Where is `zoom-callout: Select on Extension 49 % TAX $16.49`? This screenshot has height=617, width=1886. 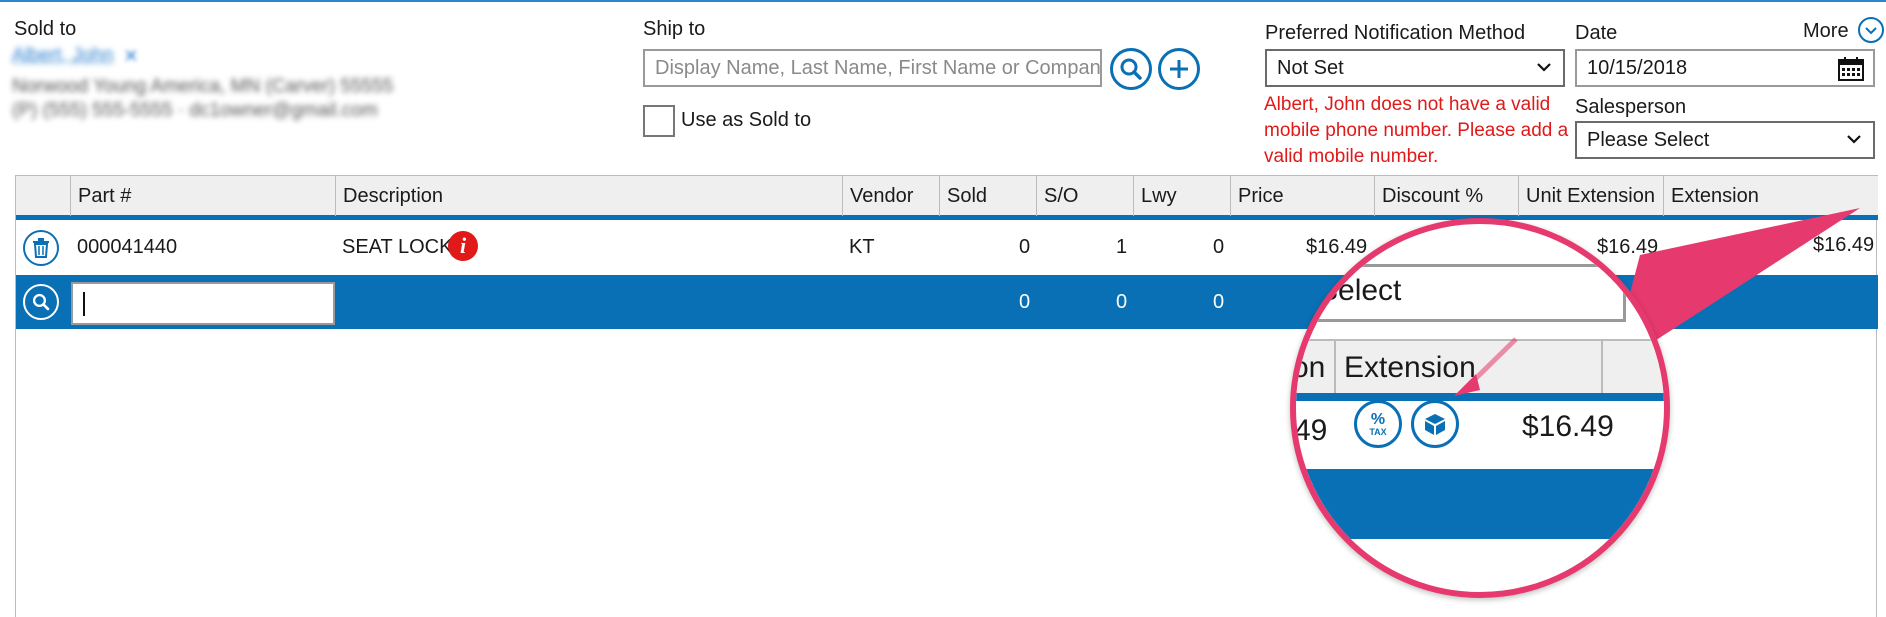
zoom-callout: Select on Extension 49 % TAX $16.49 is located at coordinates (1480, 408).